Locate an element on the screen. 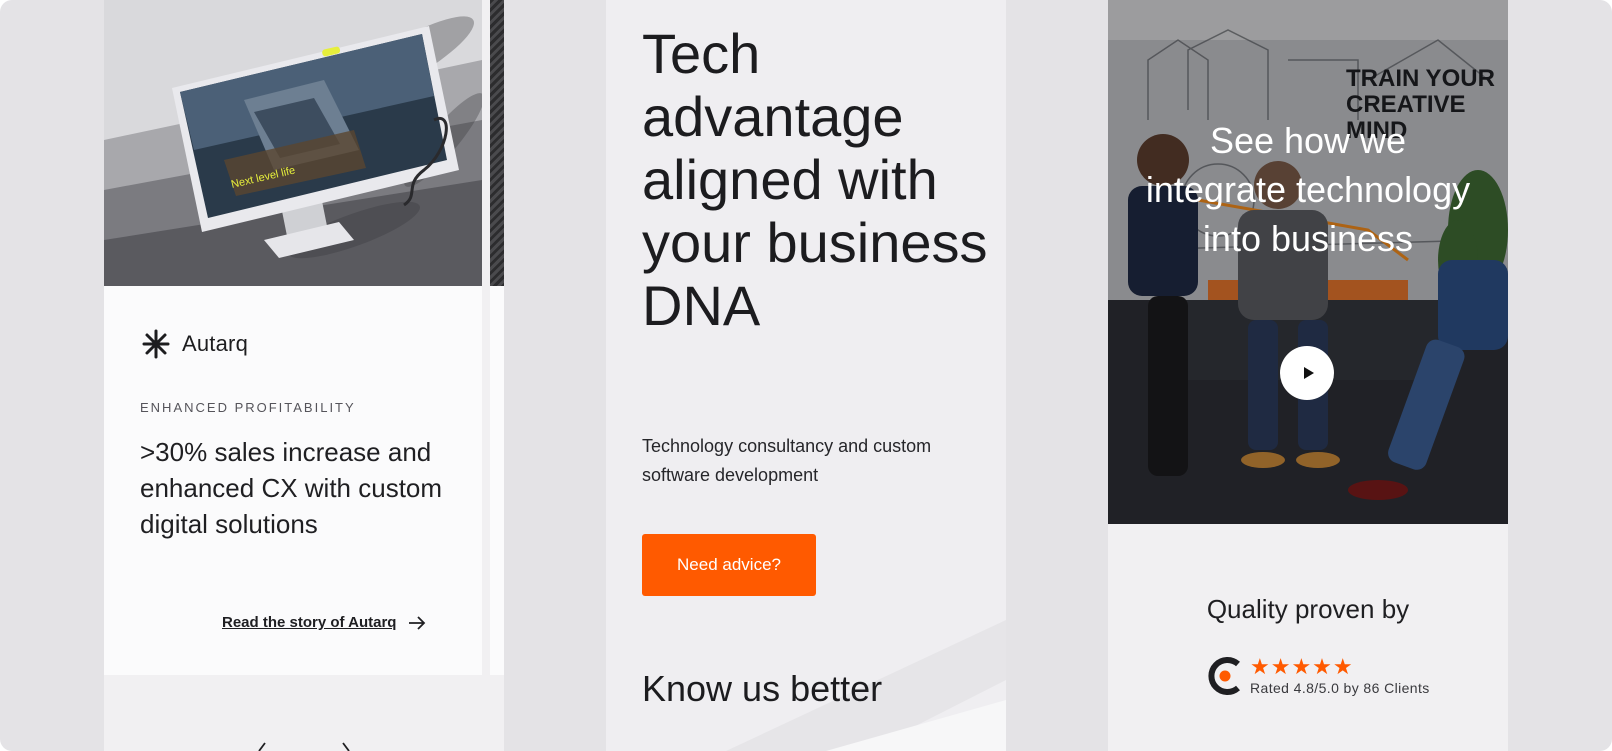  need-advice-button: Need advice? is located at coordinates (729, 565).